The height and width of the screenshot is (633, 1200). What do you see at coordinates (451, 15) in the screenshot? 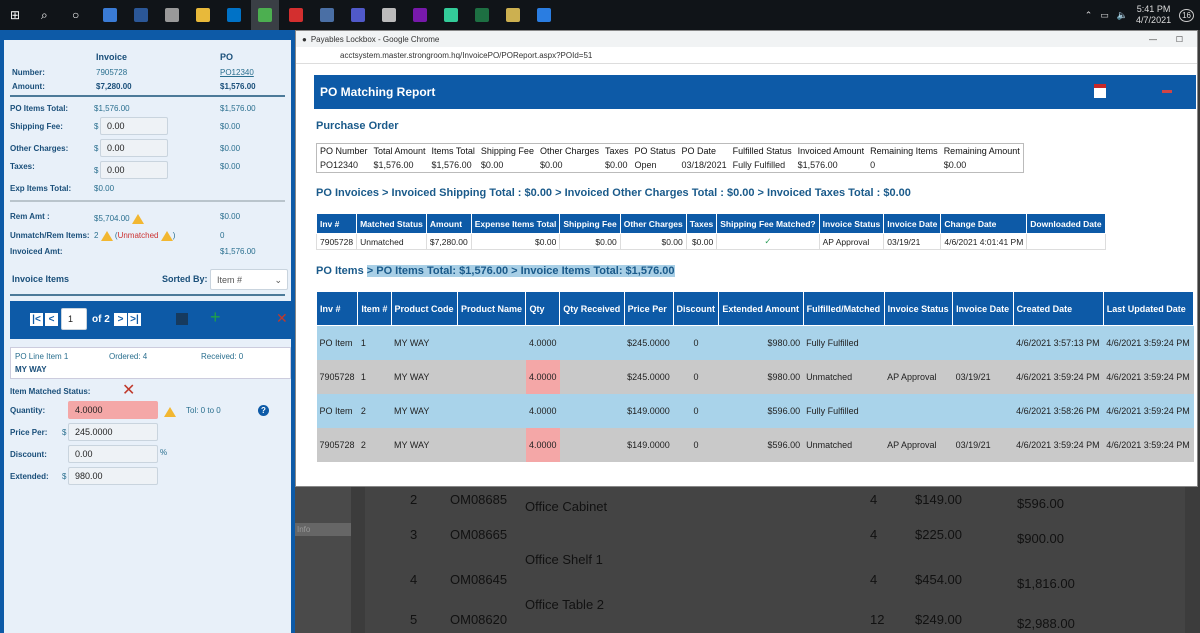
I see `browser-icon` at bounding box center [451, 15].